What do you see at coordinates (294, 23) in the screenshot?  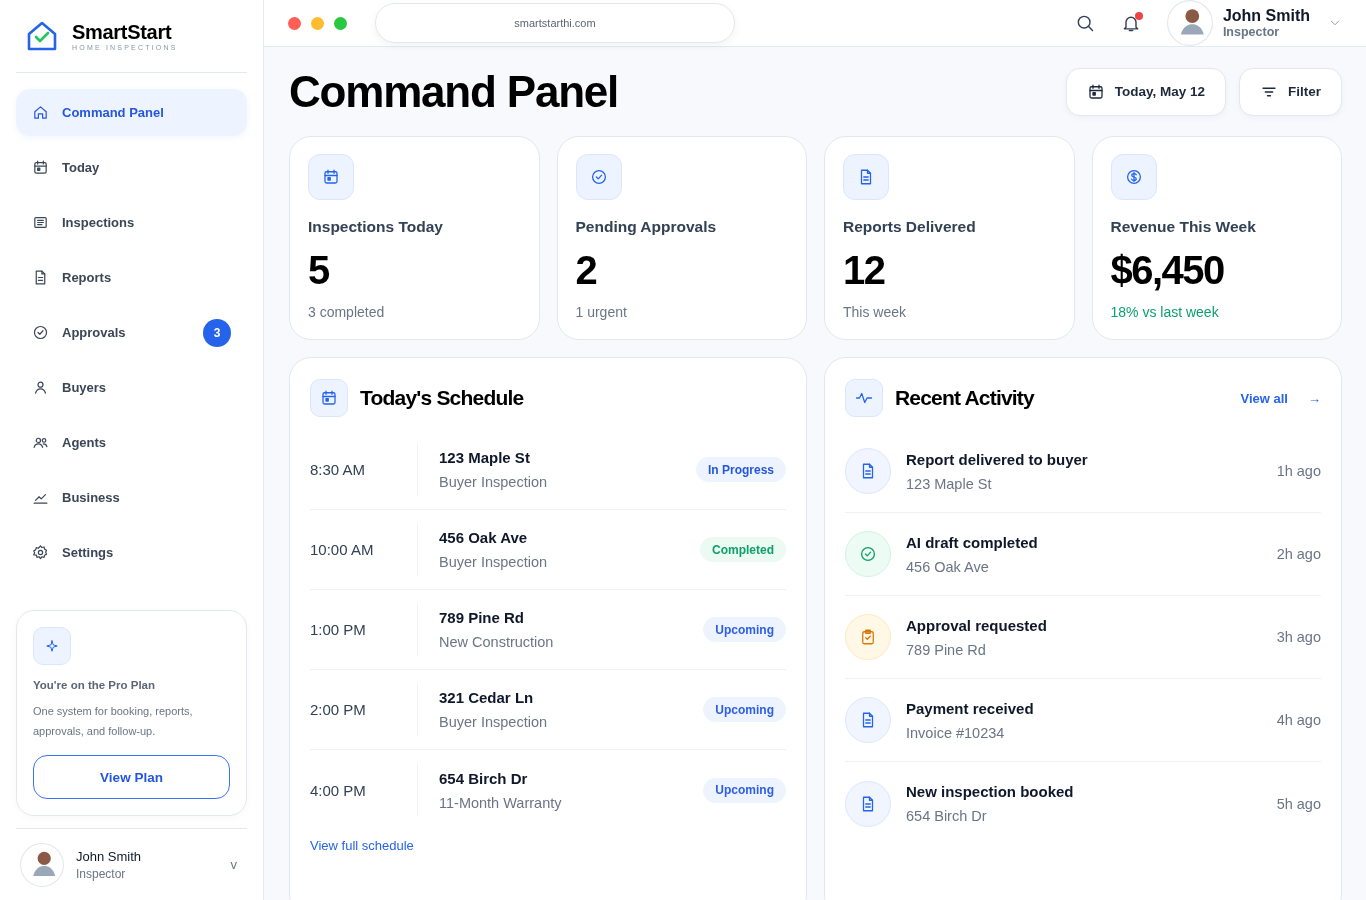 I see `window-control` at bounding box center [294, 23].